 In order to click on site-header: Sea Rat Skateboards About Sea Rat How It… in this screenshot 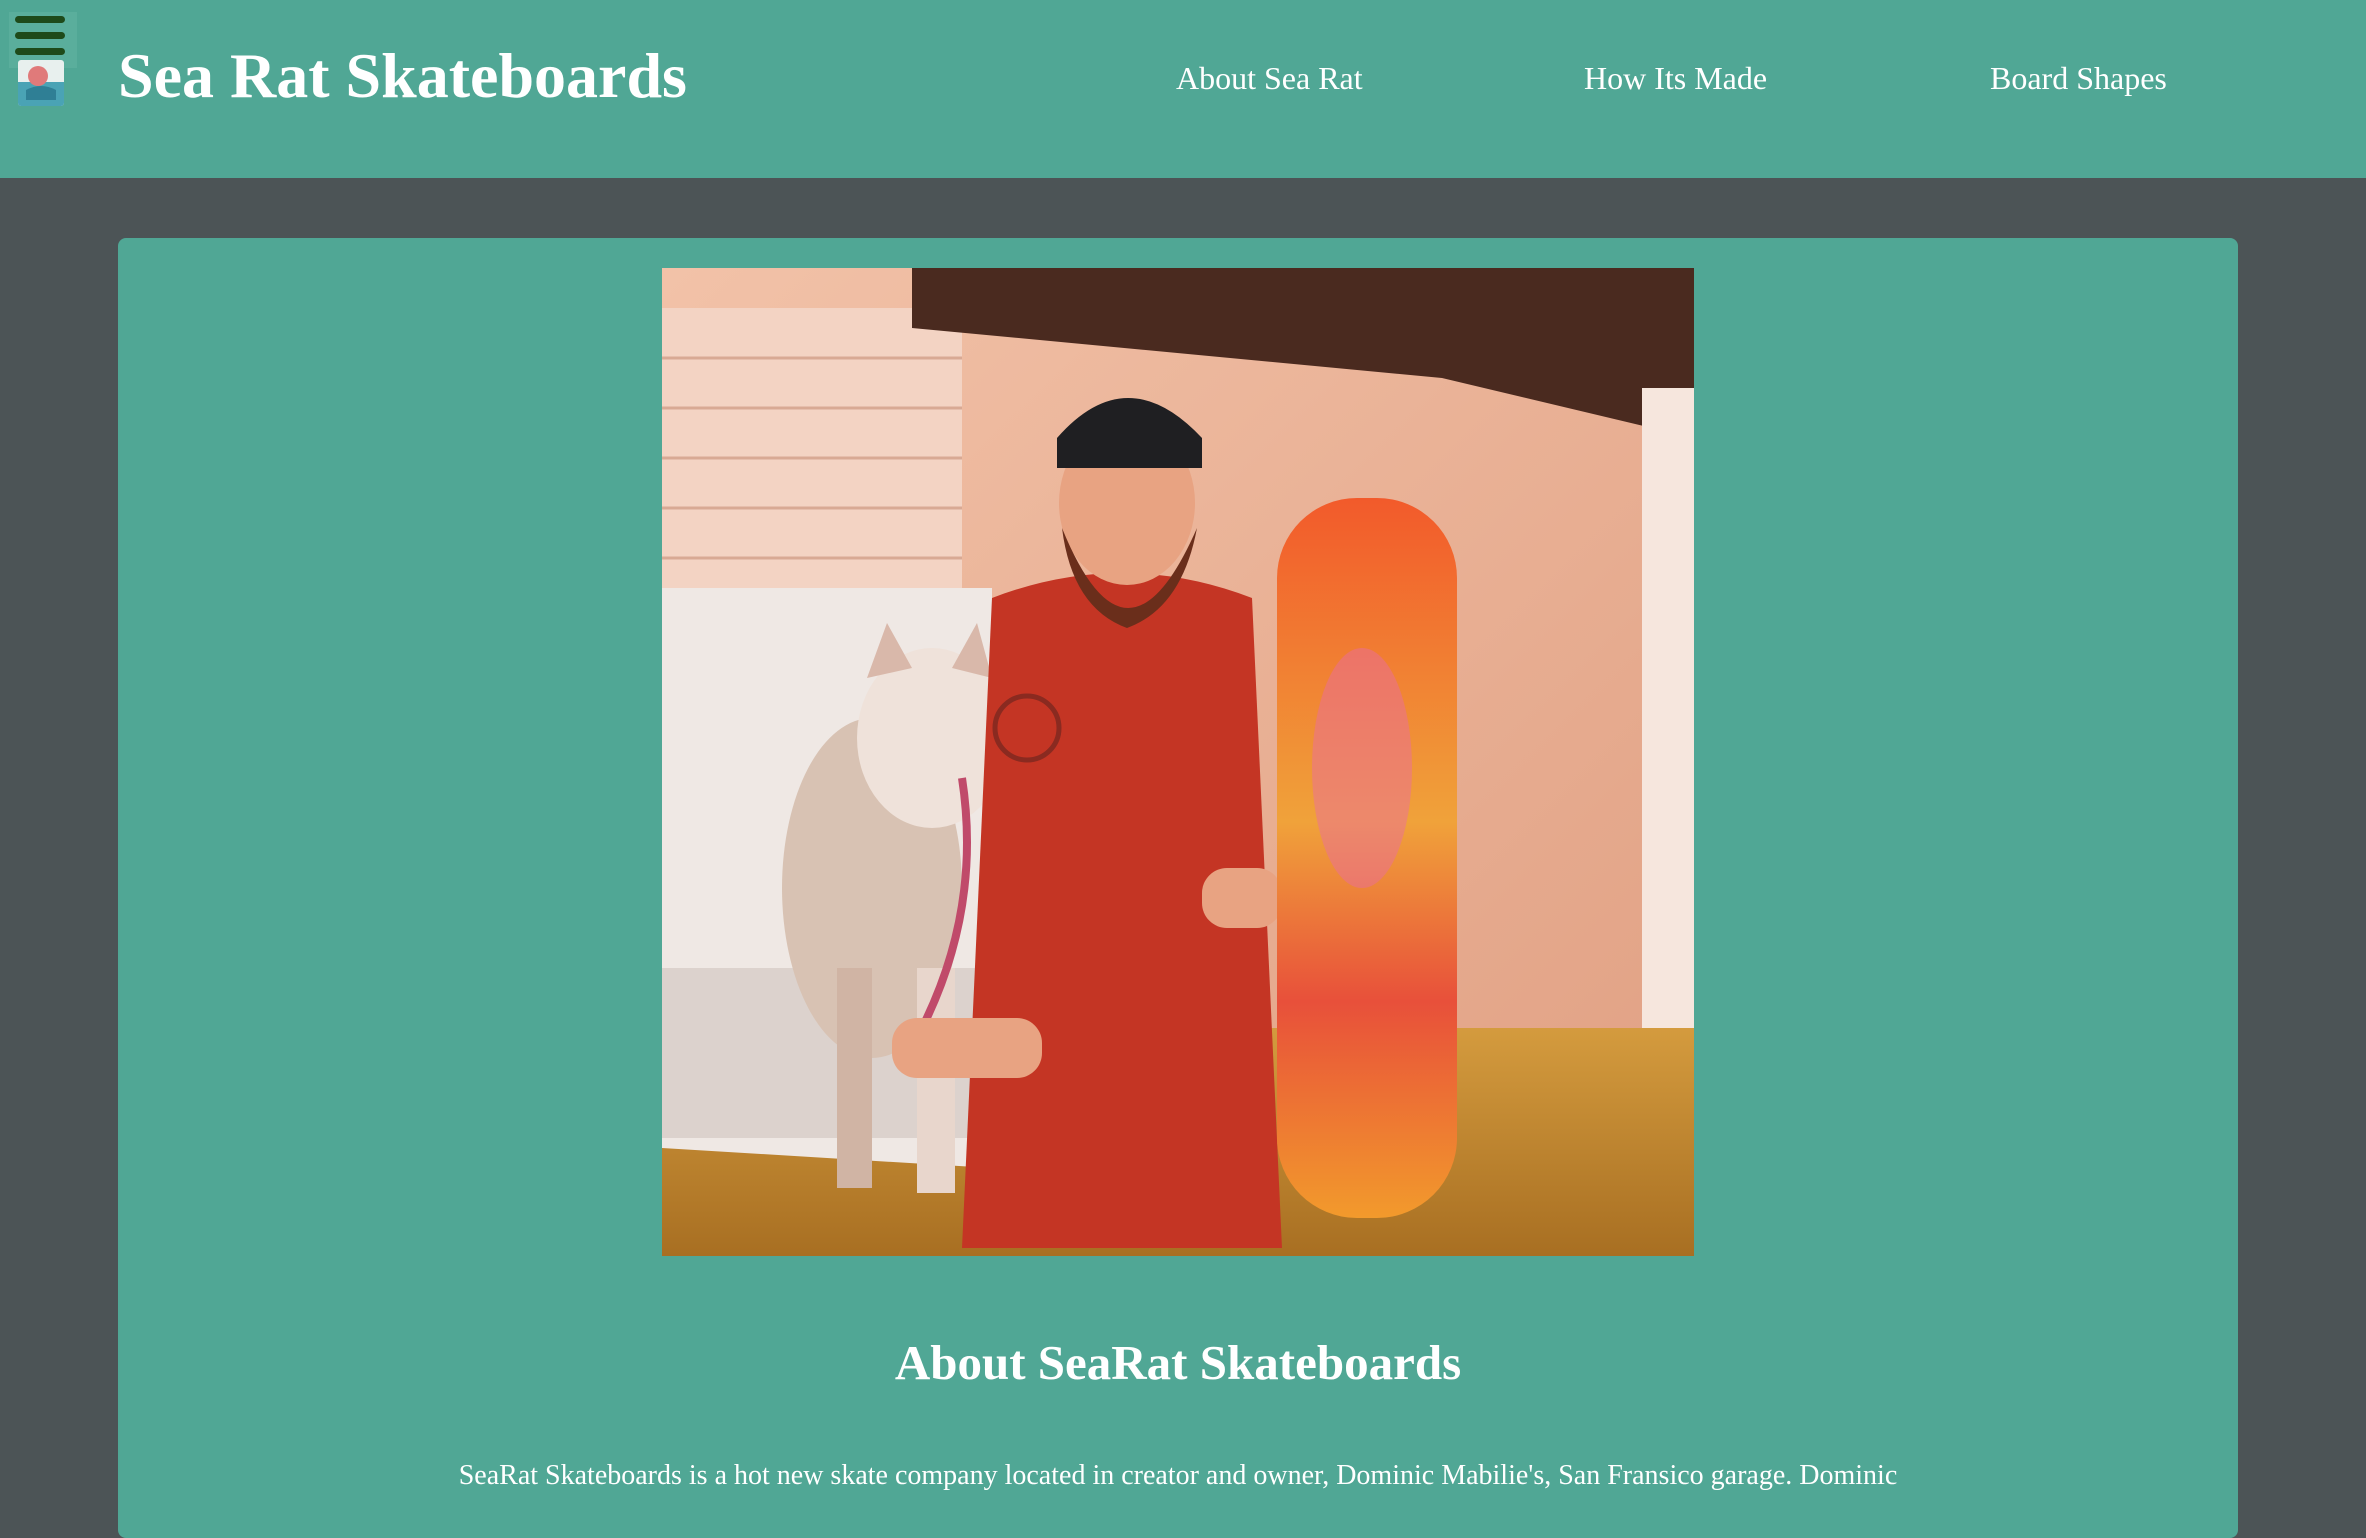, I will do `click(1183, 89)`.